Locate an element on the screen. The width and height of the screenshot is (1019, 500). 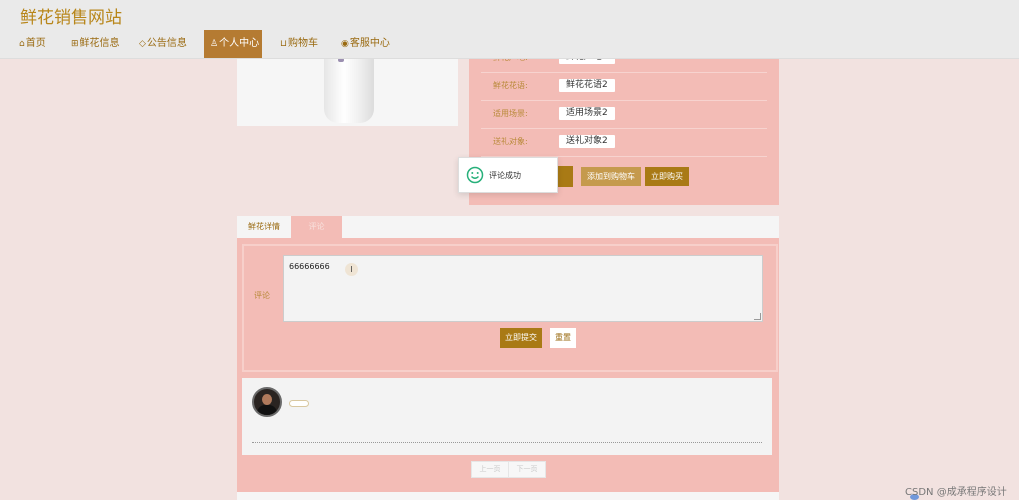
site-title: 鲜花销售网站 is located at coordinates (71, 18).